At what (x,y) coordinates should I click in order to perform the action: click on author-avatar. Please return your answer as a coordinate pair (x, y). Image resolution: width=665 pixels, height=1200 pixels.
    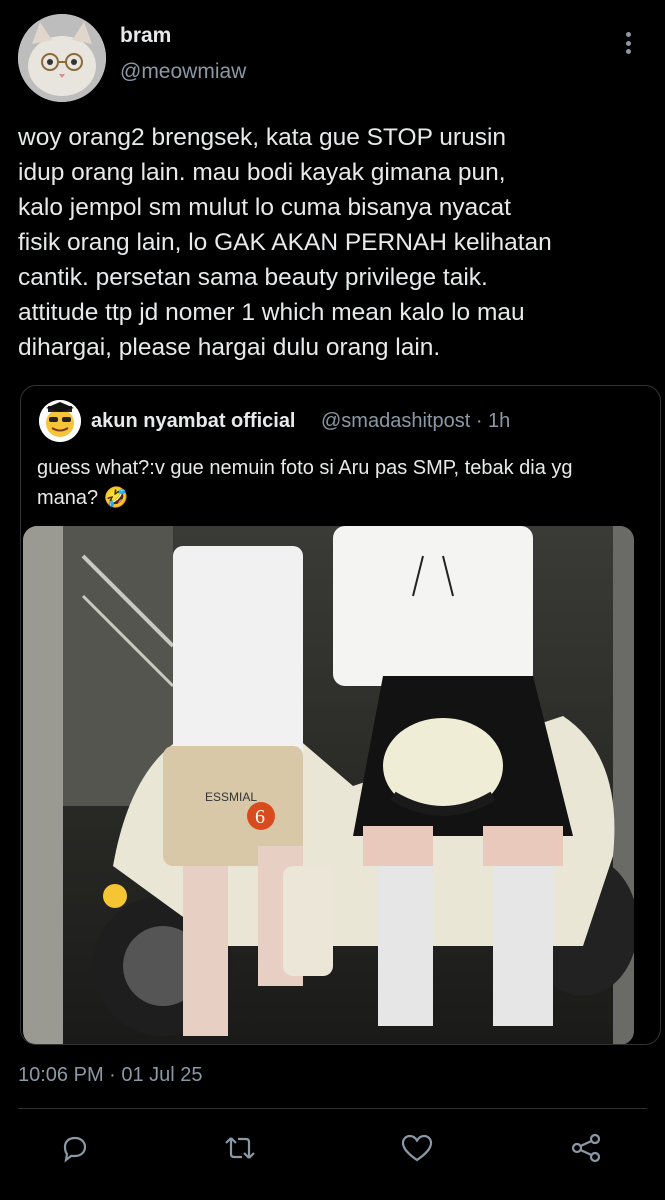
    Looking at the image, I should click on (62, 58).